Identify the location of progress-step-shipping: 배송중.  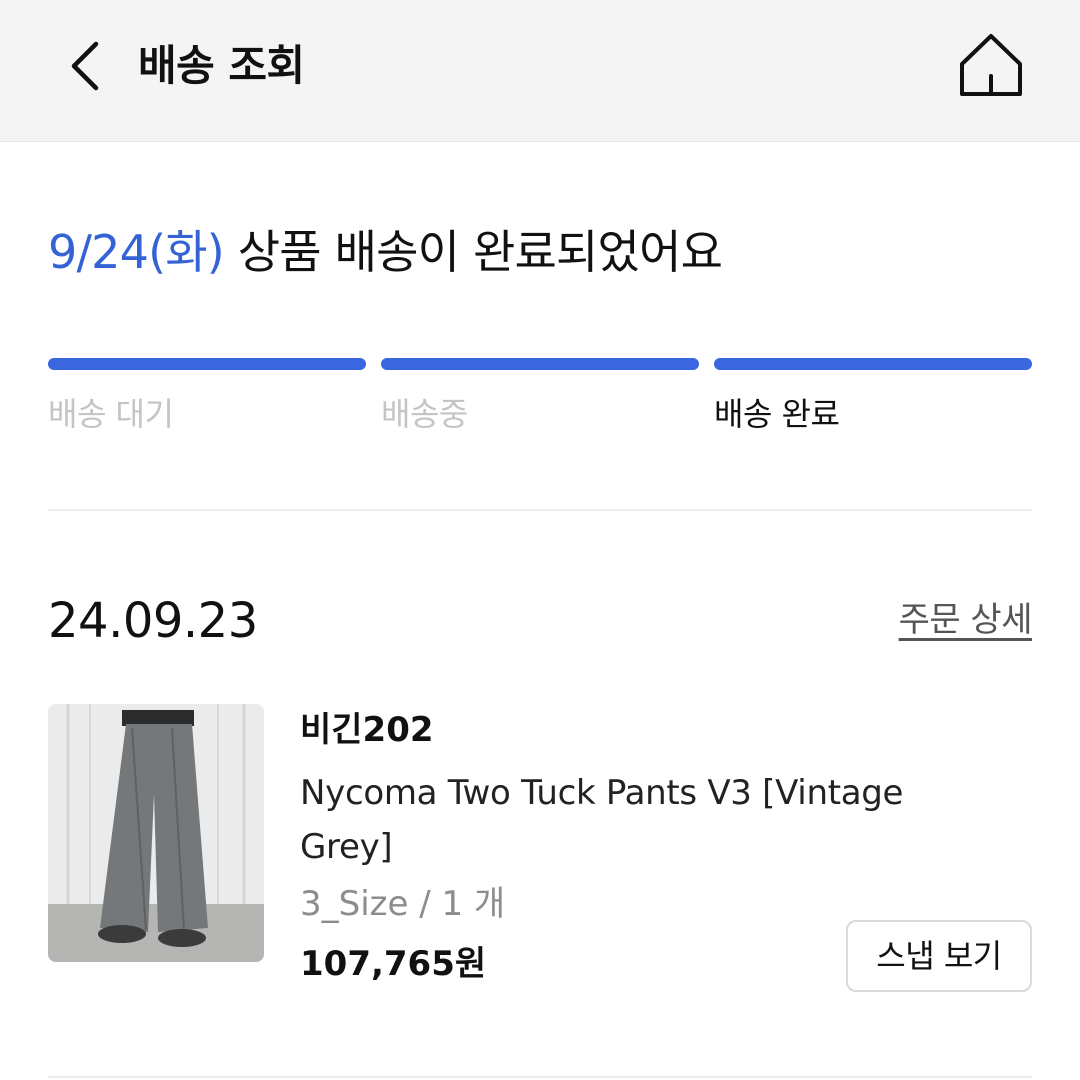
(540, 397).